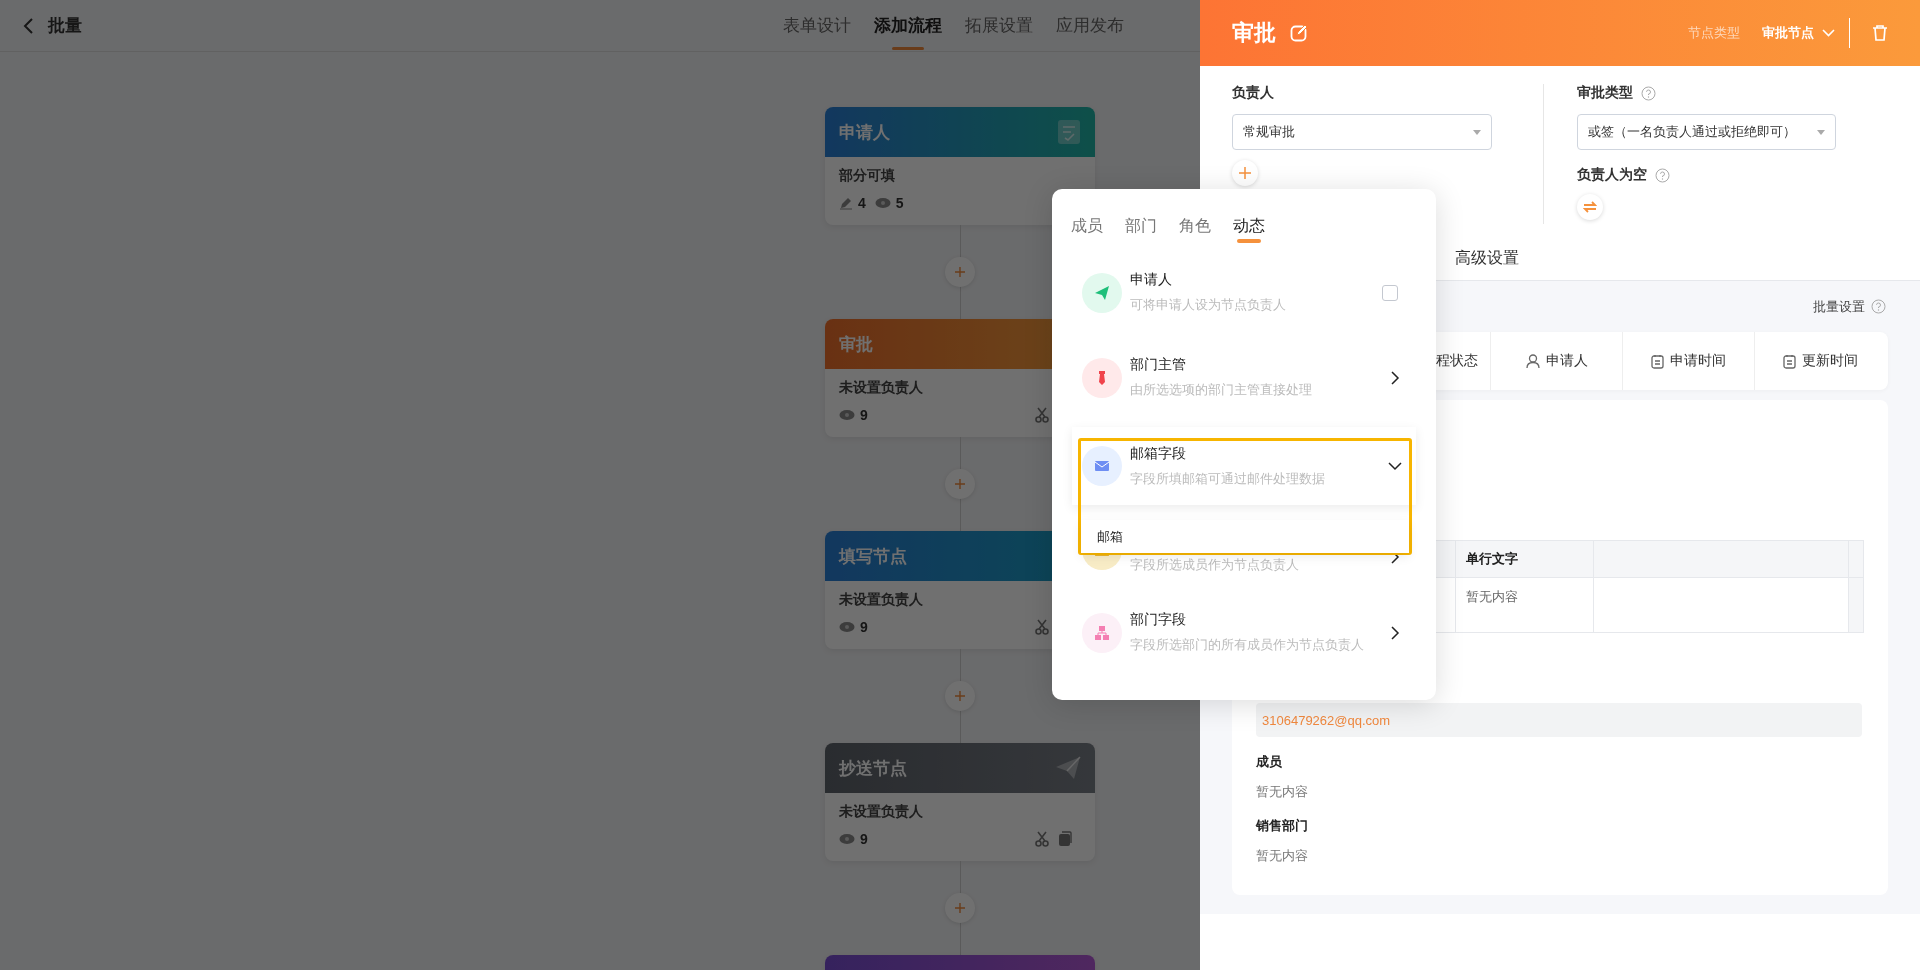 Image resolution: width=1920 pixels, height=970 pixels. I want to click on node-title: 抄送节点, so click(873, 768).